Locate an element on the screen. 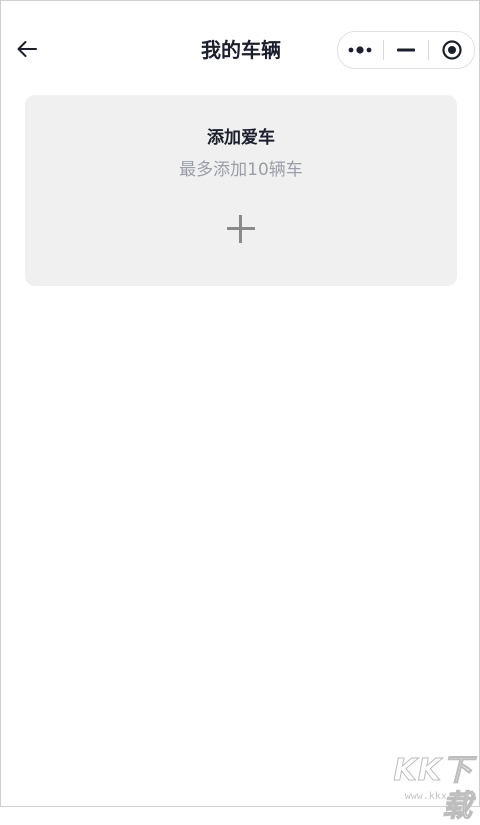 The image size is (480, 825). add-car-limit-text: 最多添加10辆车 is located at coordinates (241, 170).